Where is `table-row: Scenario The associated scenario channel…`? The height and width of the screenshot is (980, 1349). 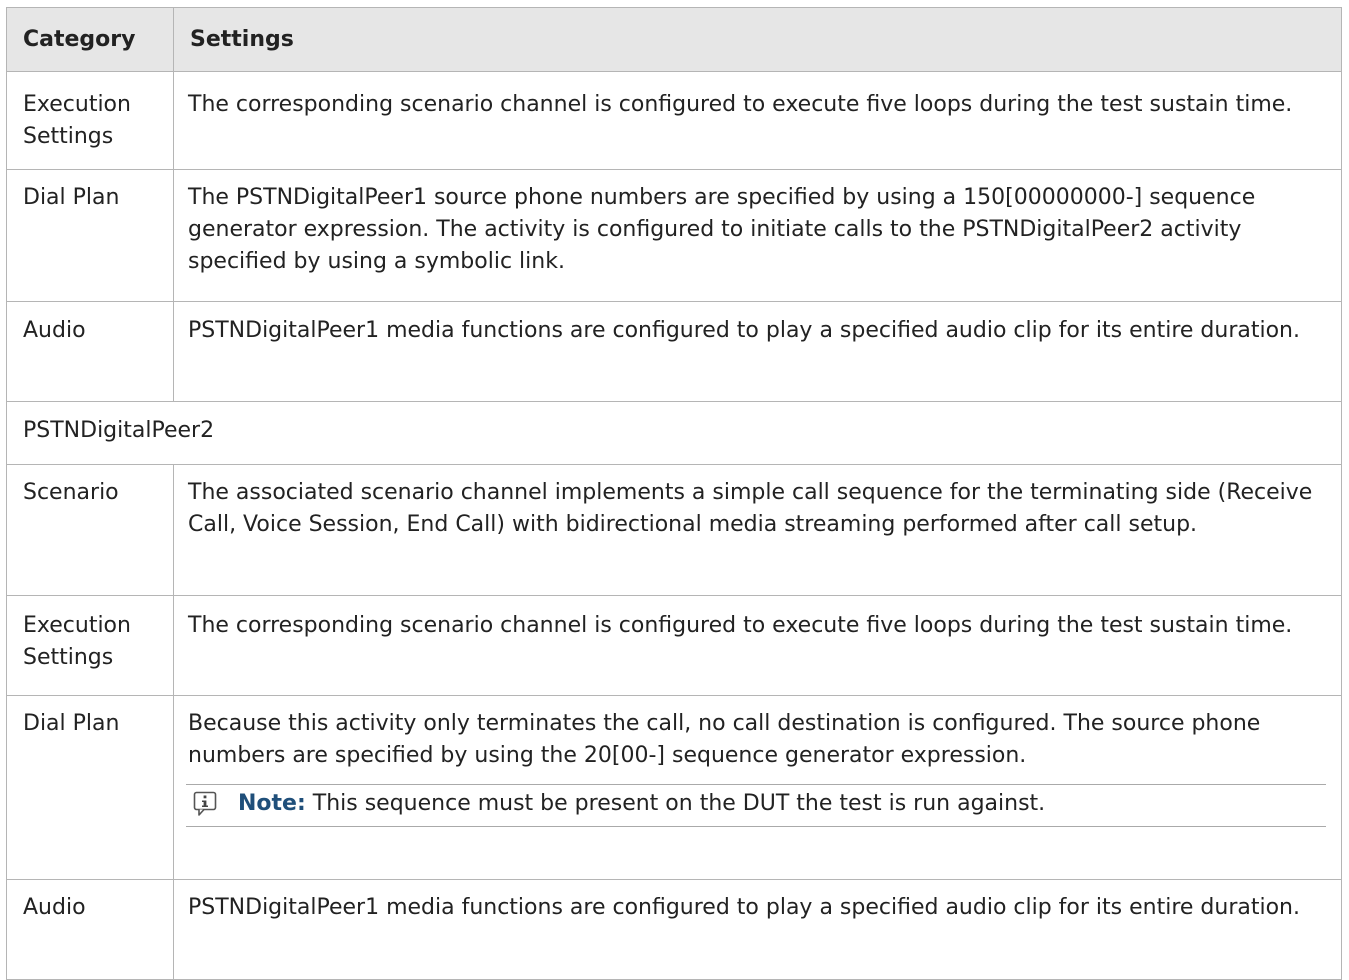 table-row: Scenario The associated scenario channel… is located at coordinates (674, 530).